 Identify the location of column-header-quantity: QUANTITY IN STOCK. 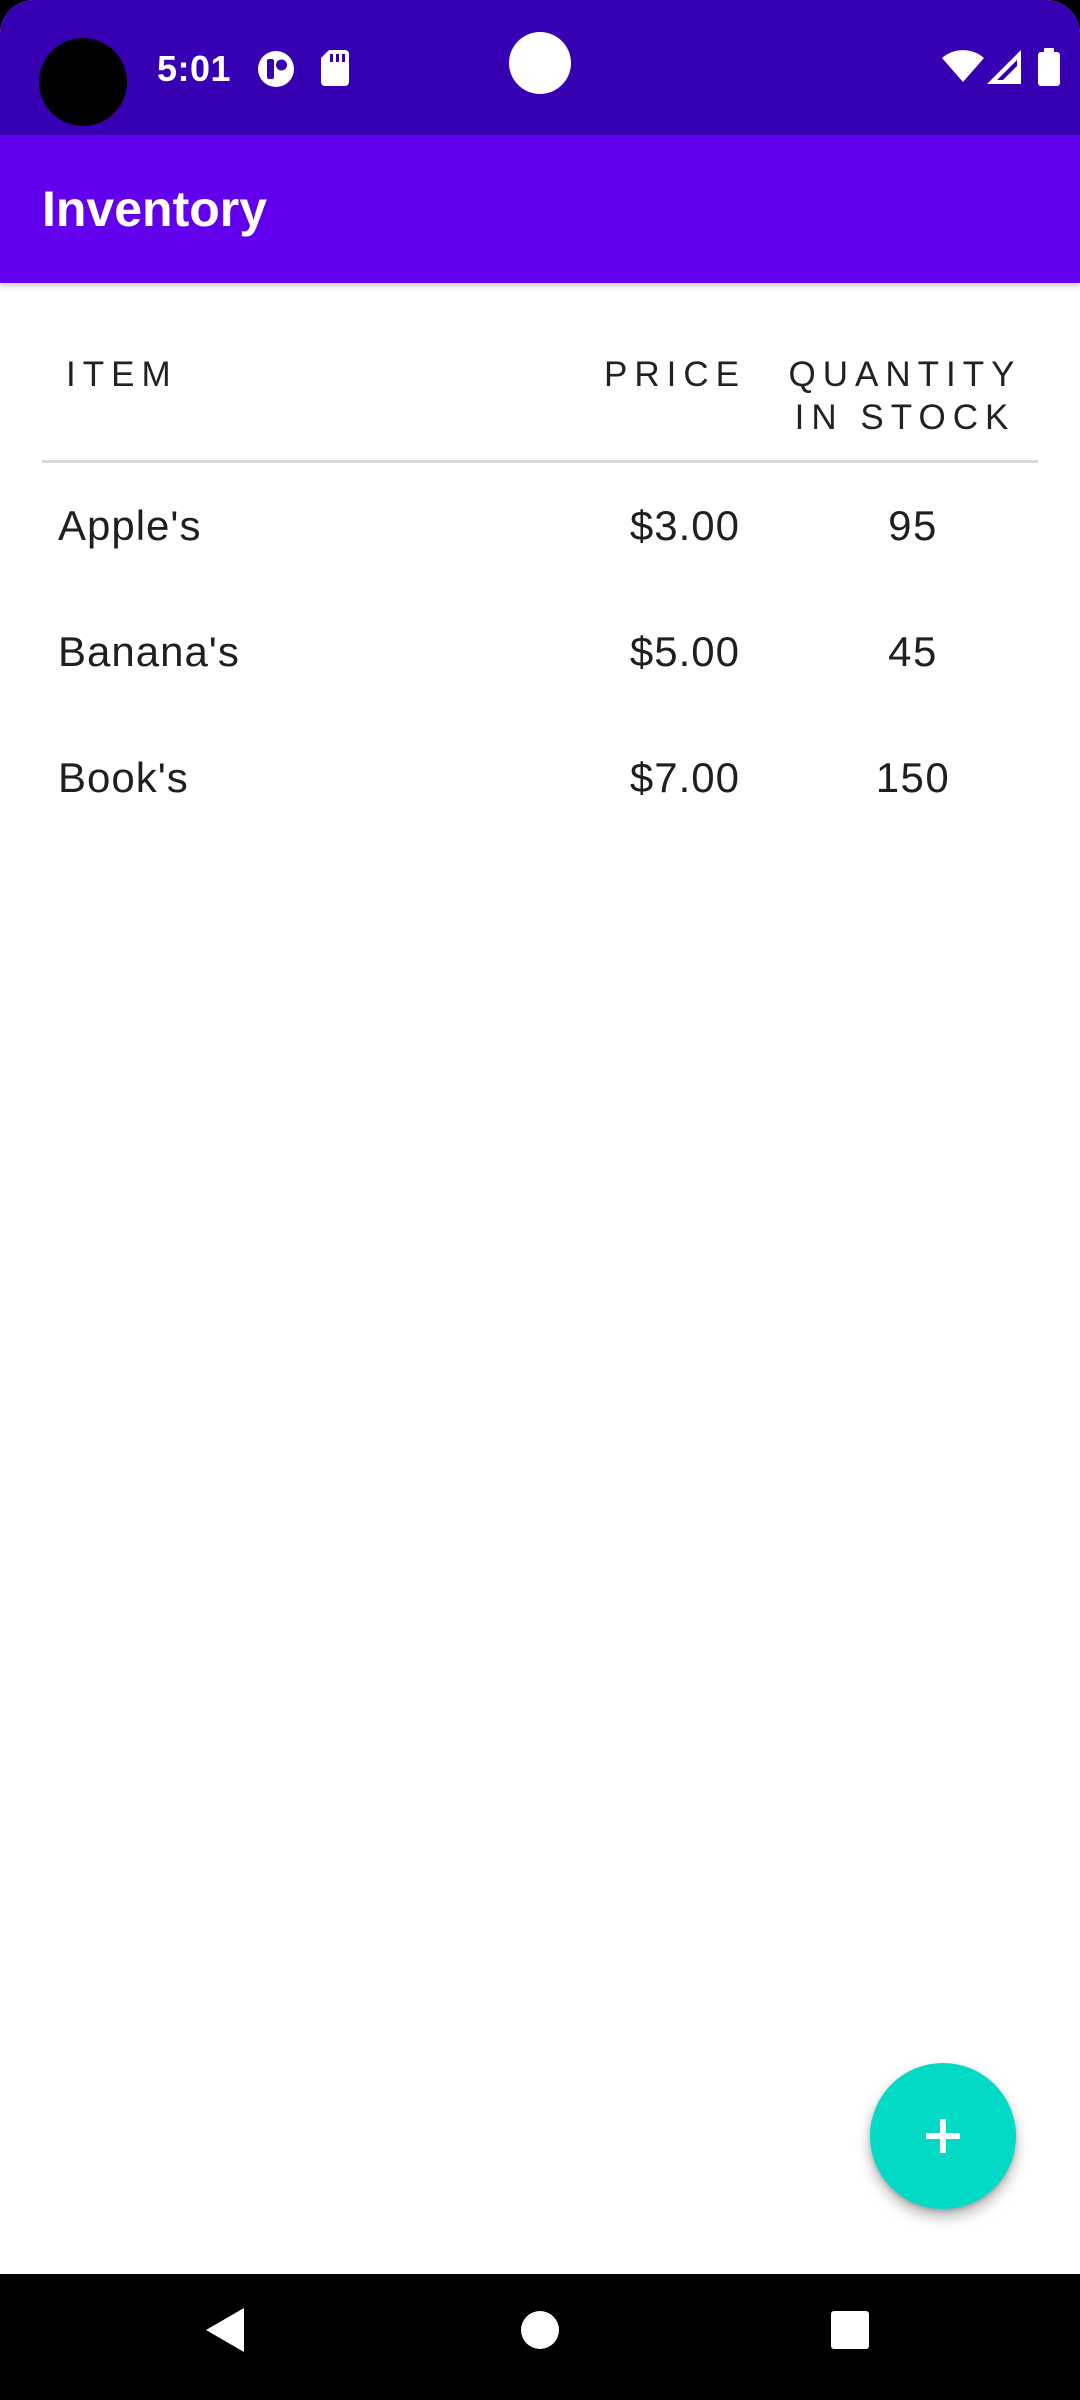
(905, 396).